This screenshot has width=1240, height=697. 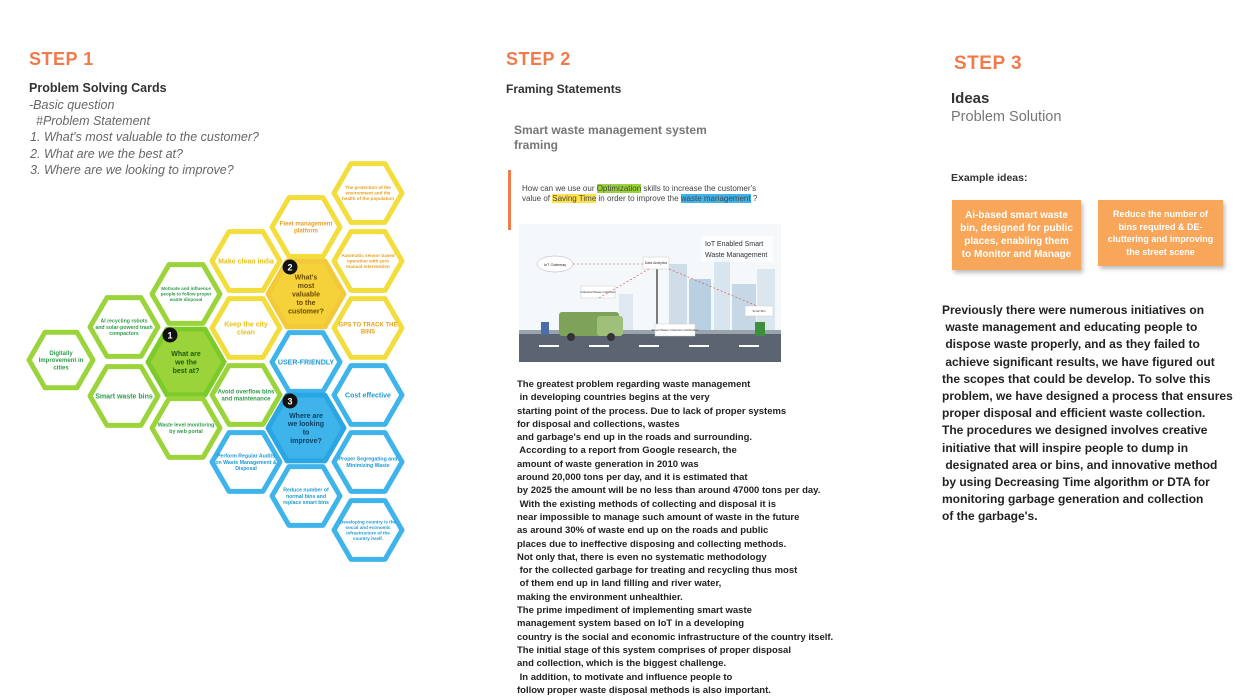 What do you see at coordinates (61, 360) in the screenshot?
I see `hex-card: Digitally Improvement in cities` at bounding box center [61, 360].